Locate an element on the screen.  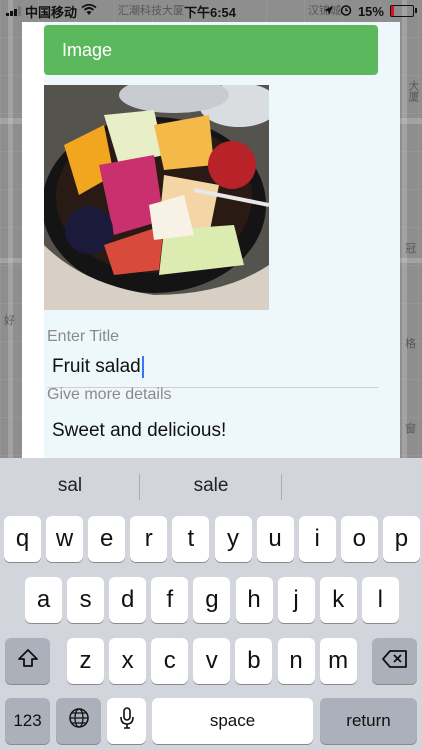
key-h: h is located at coordinates (254, 600).